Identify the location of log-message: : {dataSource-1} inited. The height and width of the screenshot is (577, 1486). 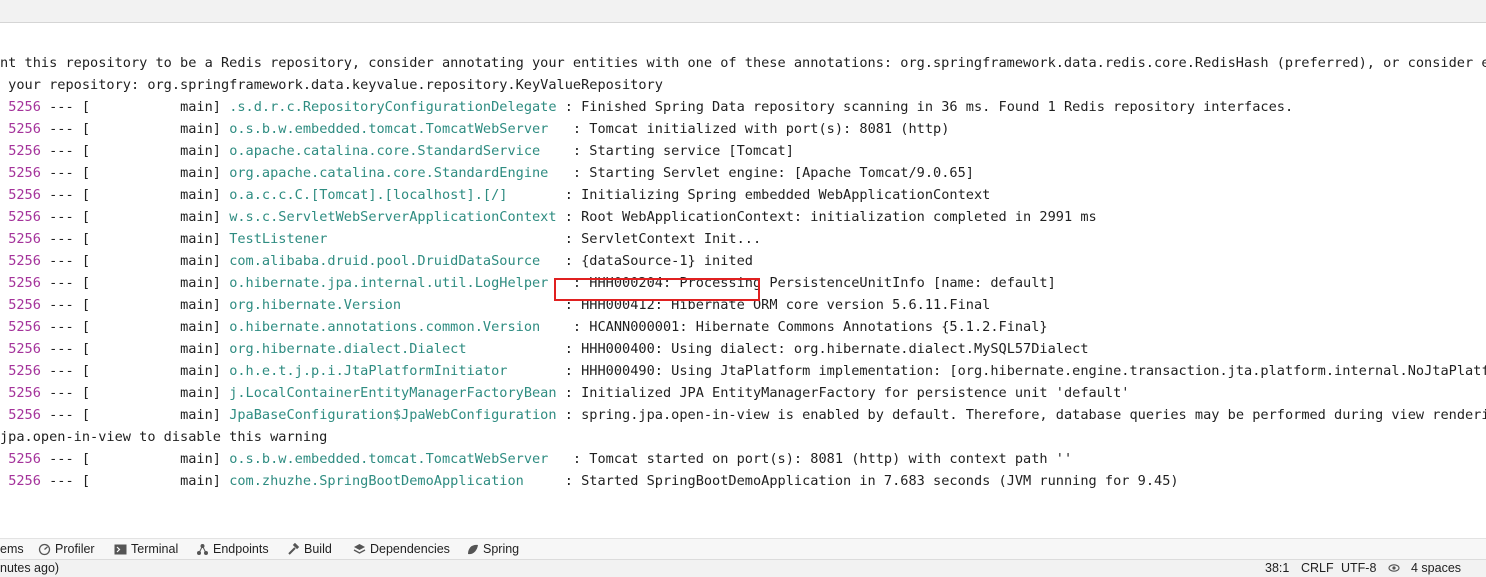
(654, 261).